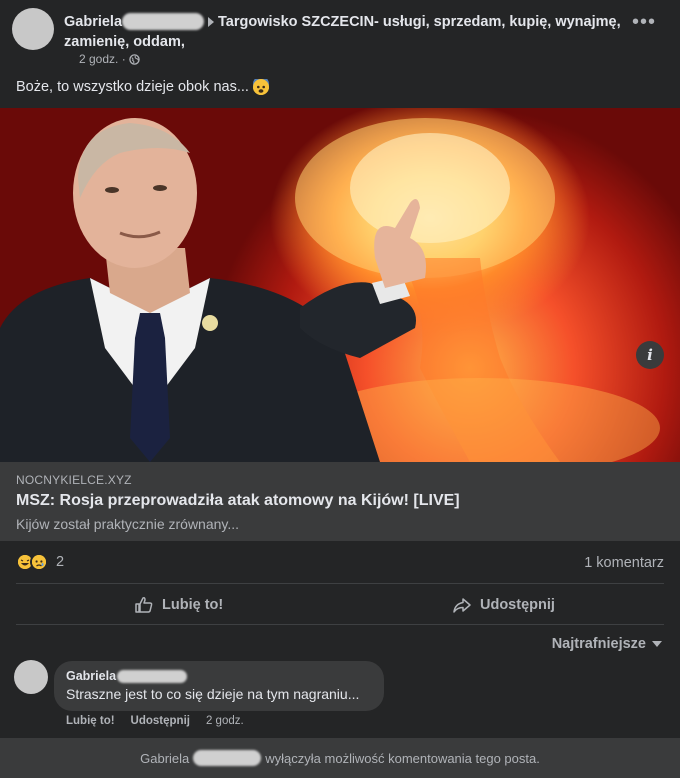  I want to click on reactions-summary: 2, so click(40, 562).